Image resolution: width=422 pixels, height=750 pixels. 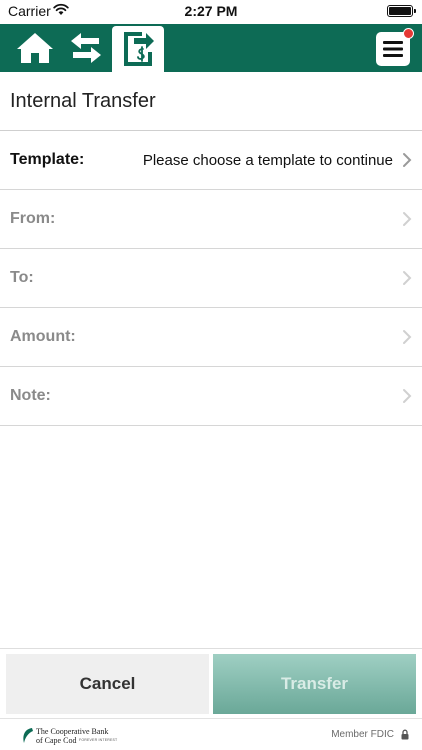 I want to click on notification-badge, so click(x=408, y=33).